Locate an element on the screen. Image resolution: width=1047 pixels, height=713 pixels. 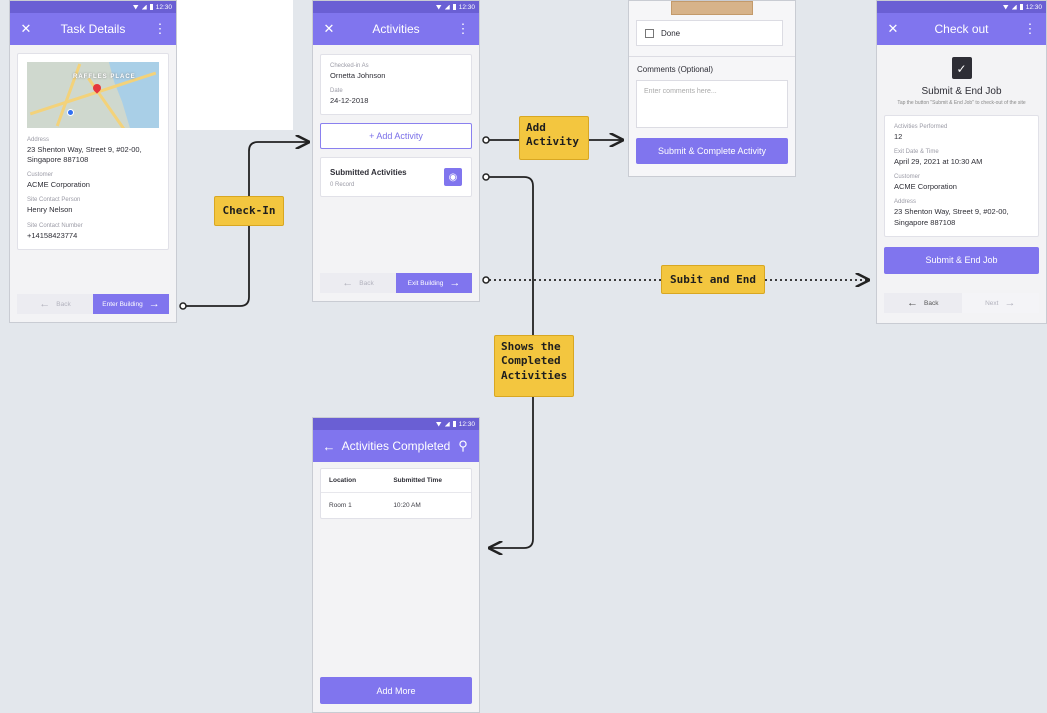
col-location: Location is located at coordinates (343, 480).